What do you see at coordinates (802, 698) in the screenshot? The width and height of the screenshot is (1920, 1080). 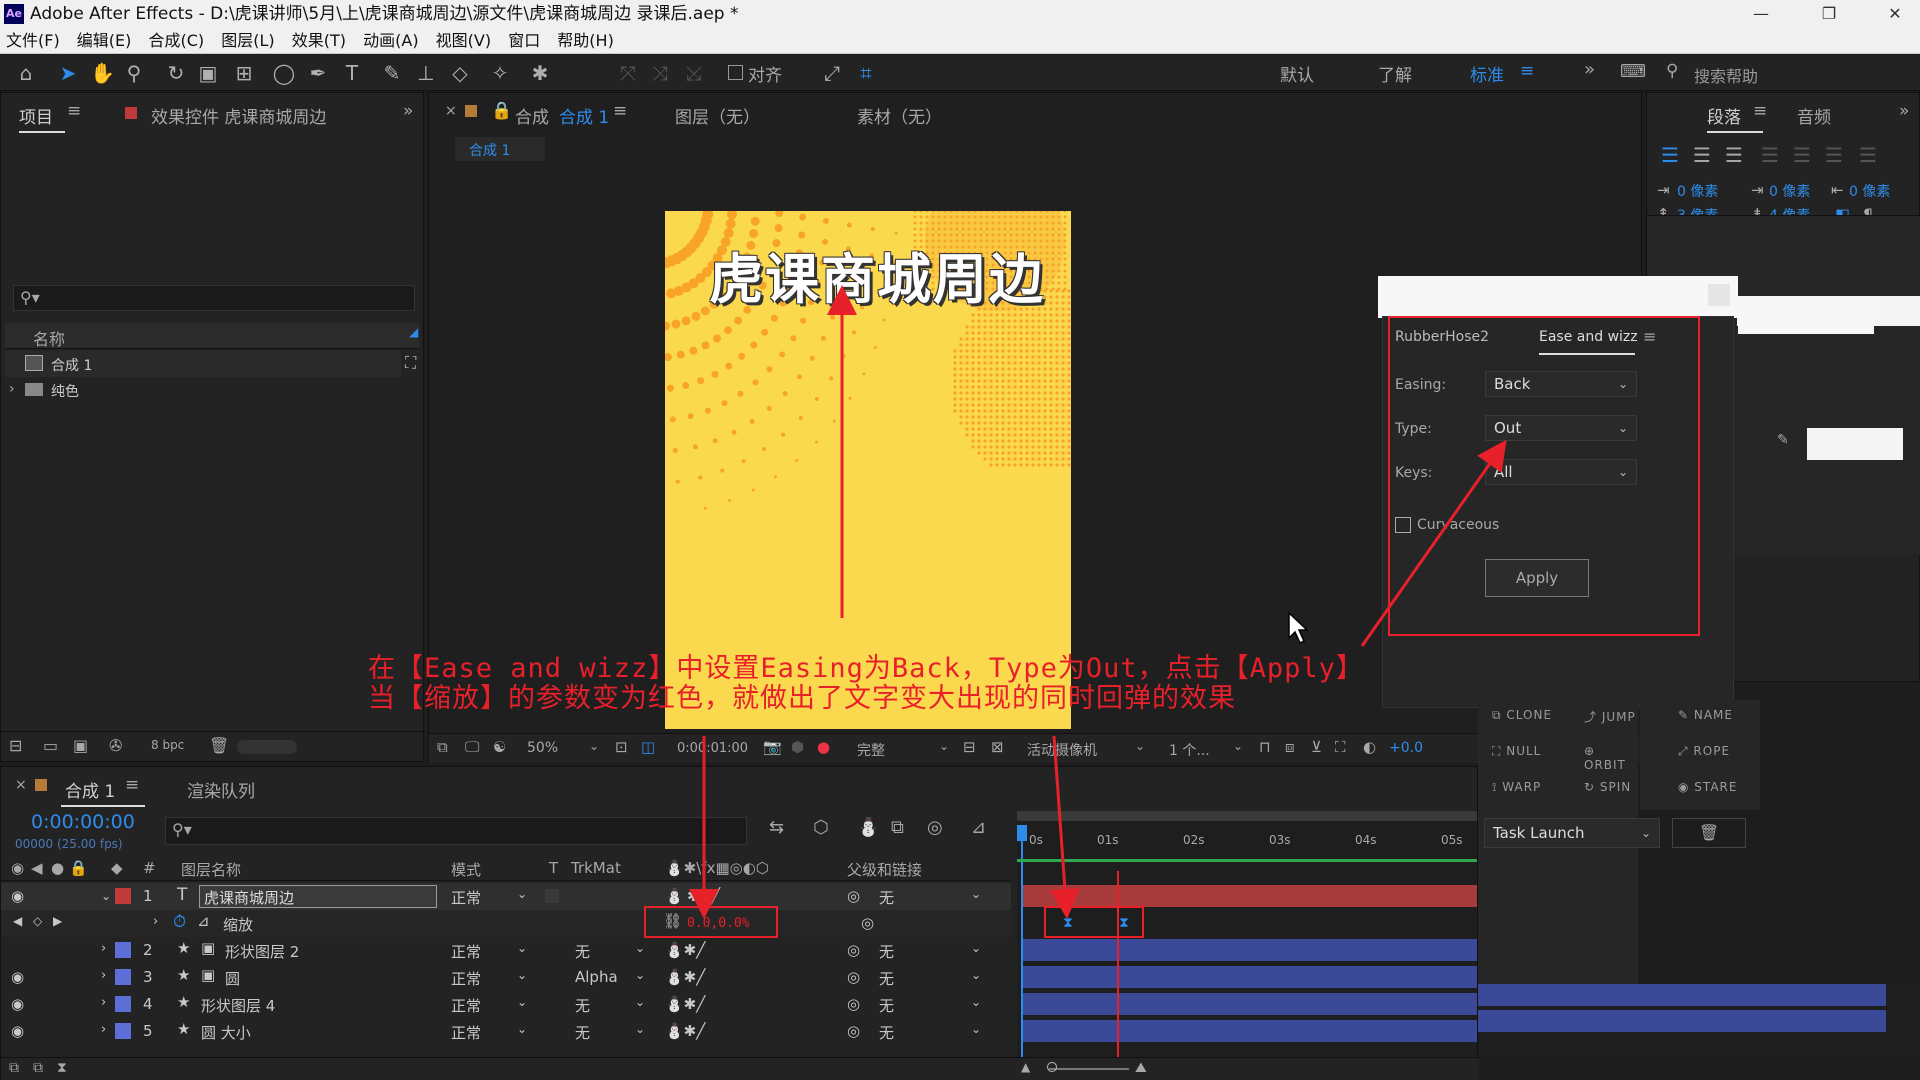 I see `annotation-line-2: 当【缩放】的参数变为红色，就做出了文字变大出现的同时回弹的效果` at bounding box center [802, 698].